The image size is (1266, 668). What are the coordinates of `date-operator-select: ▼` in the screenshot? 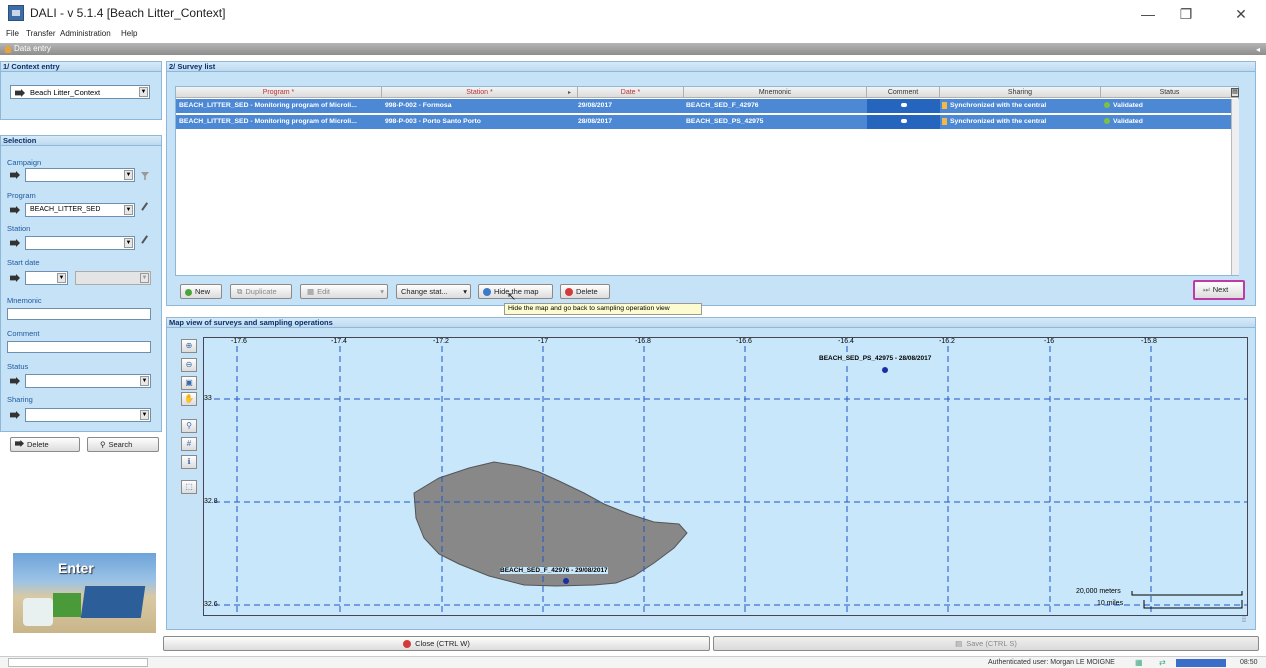 It's located at (46, 278).